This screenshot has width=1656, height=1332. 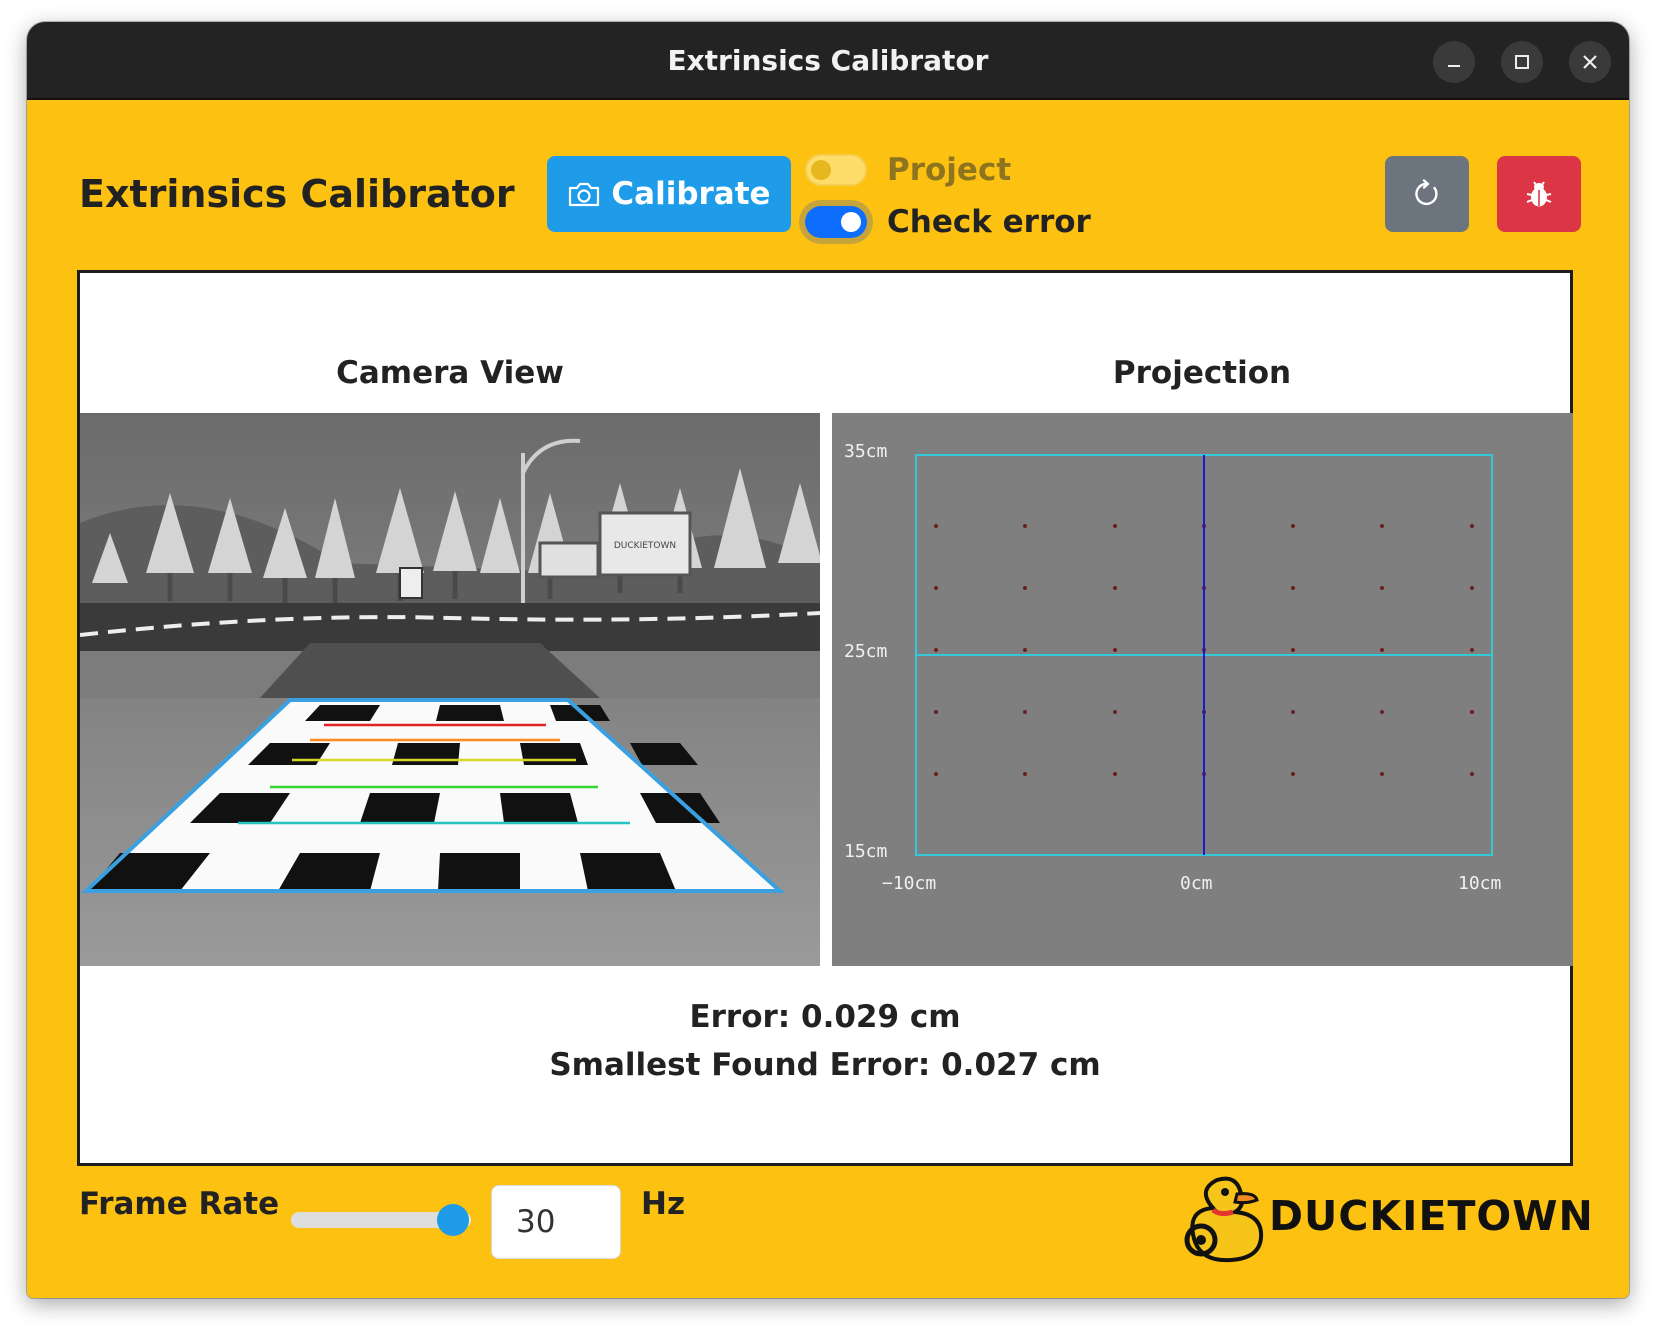 I want to click on maximize-icon, so click(x=1522, y=62).